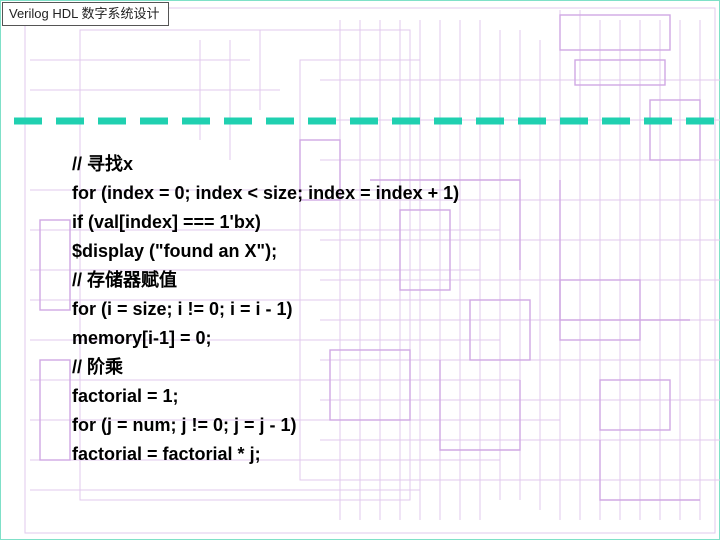 Image resolution: width=720 pixels, height=540 pixels. Describe the element at coordinates (85, 14) in the screenshot. I see `page-header-title: Verilog HDL 数字系统设计` at that location.